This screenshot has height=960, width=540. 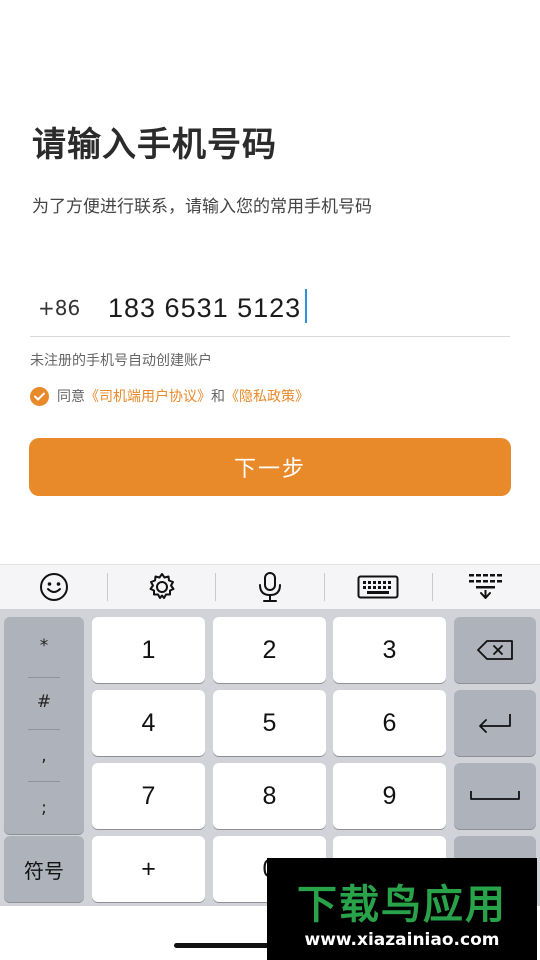 I want to click on agreement-prefix: 同意, so click(x=71, y=397).